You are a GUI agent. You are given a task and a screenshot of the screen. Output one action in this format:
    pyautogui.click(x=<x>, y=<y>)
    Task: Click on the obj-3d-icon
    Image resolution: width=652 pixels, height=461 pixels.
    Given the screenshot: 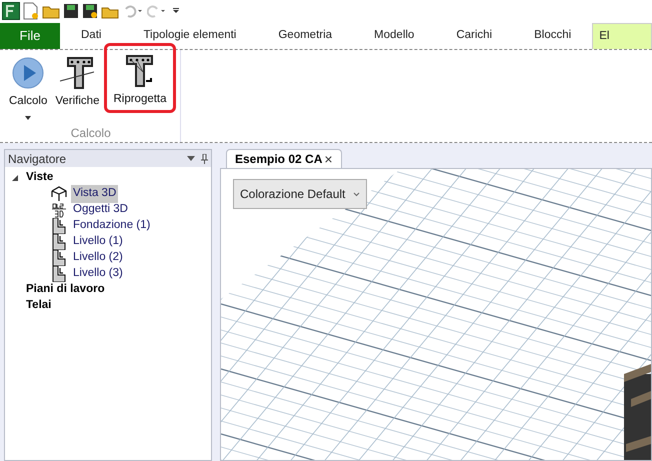 What is the action you would take?
    pyautogui.click(x=59, y=210)
    